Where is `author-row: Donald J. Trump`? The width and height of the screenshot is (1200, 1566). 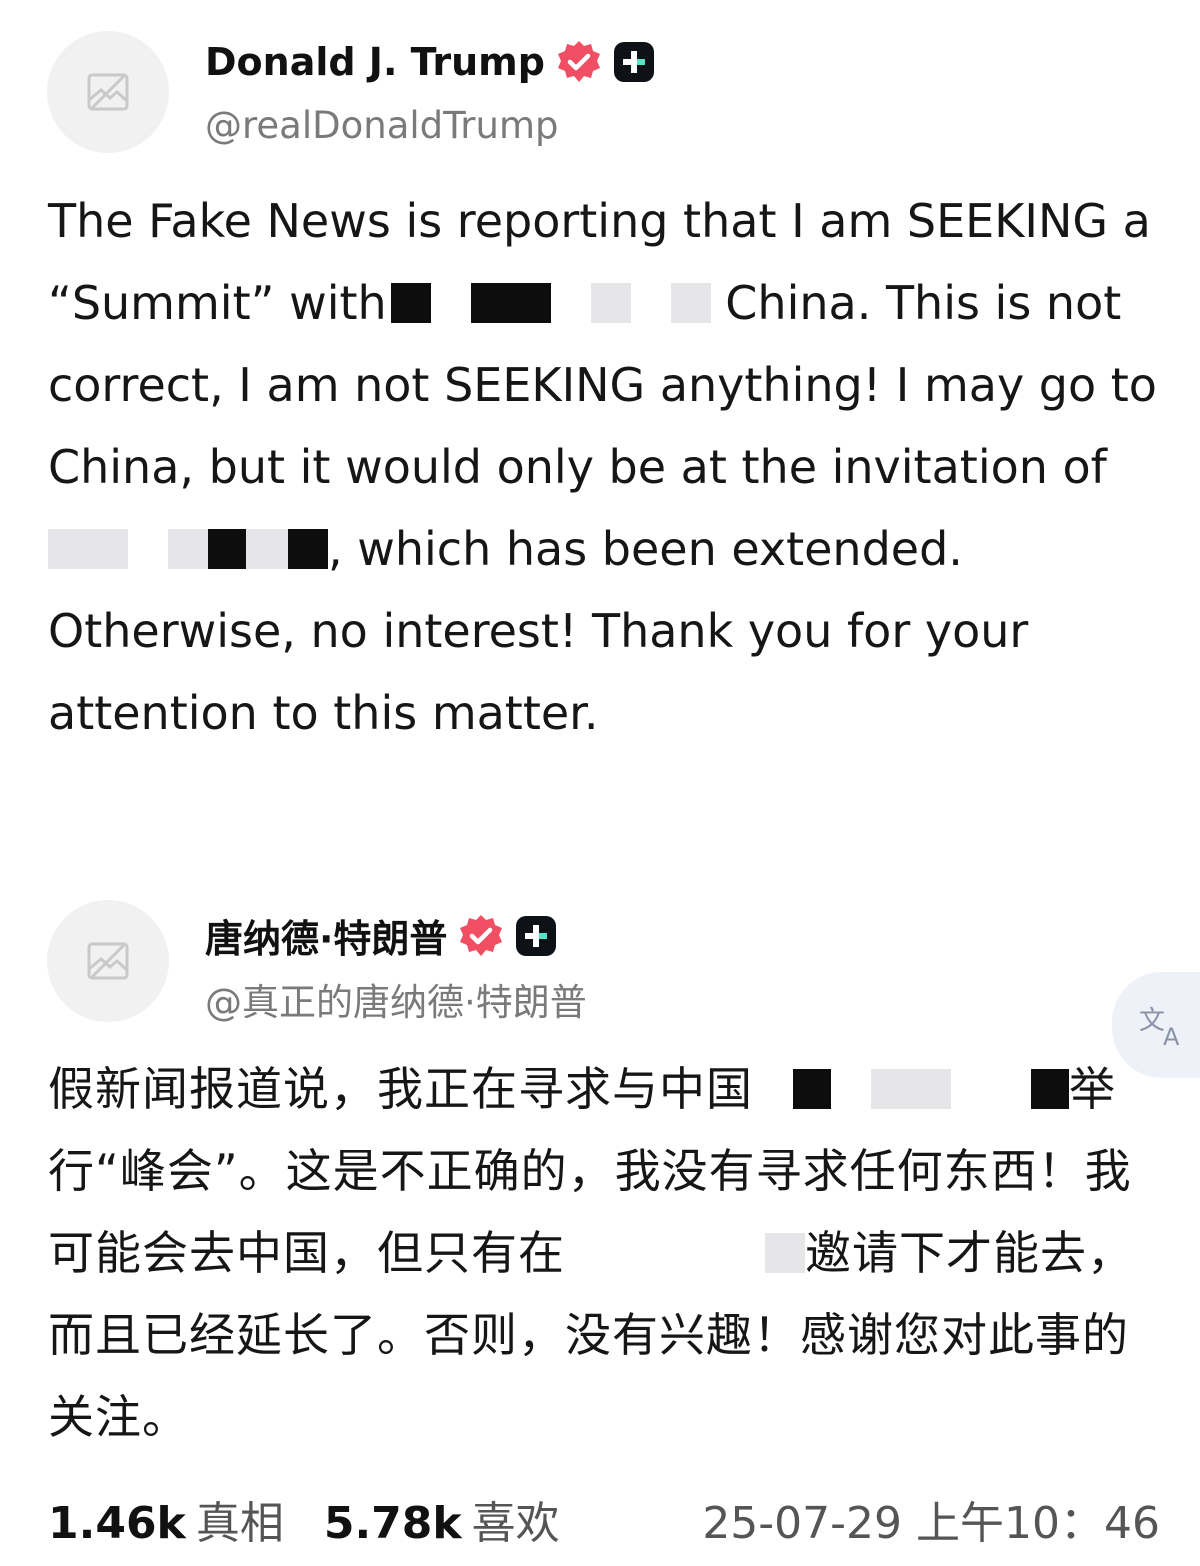 author-row: Donald J. Trump is located at coordinates (430, 62).